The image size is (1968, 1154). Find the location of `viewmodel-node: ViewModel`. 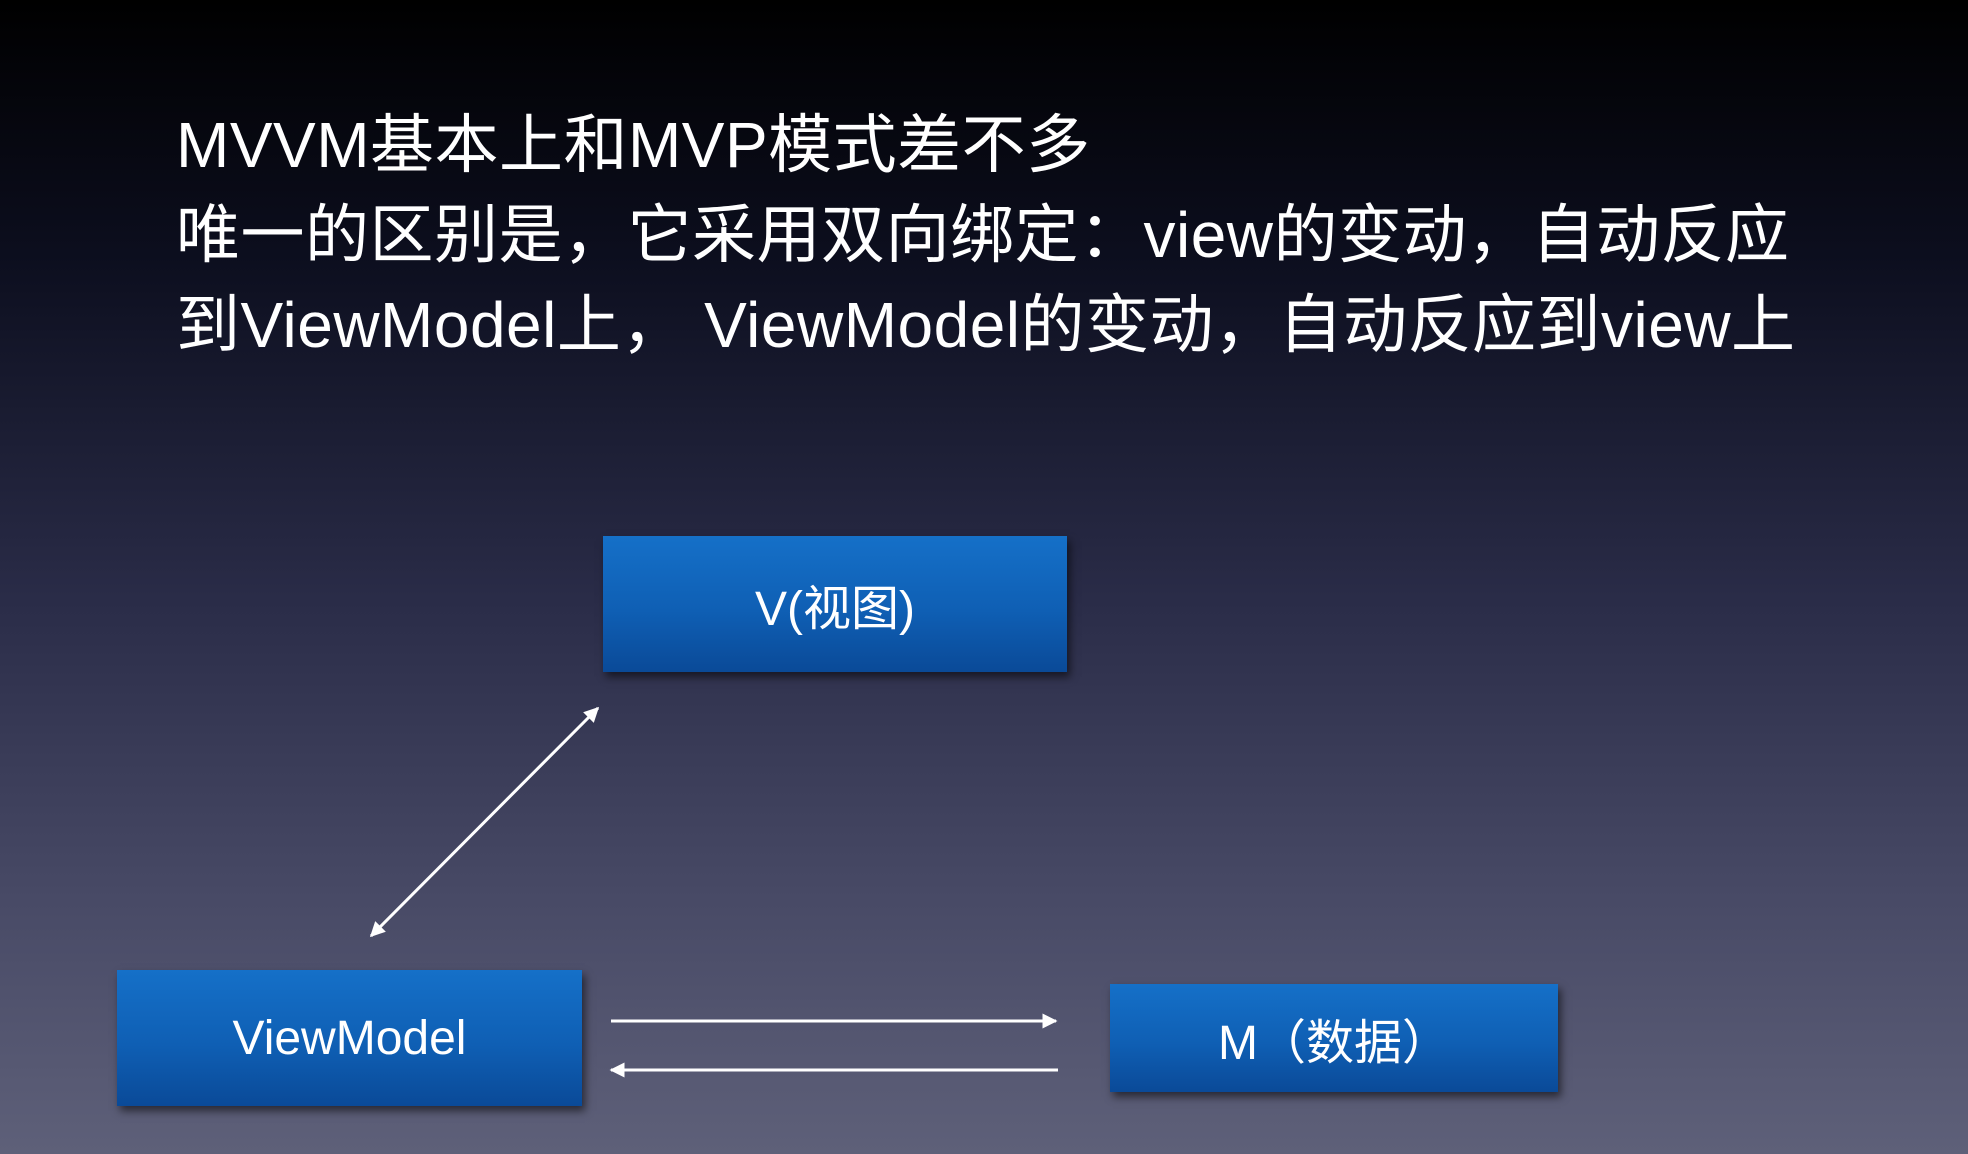

viewmodel-node: ViewModel is located at coordinates (349, 1038).